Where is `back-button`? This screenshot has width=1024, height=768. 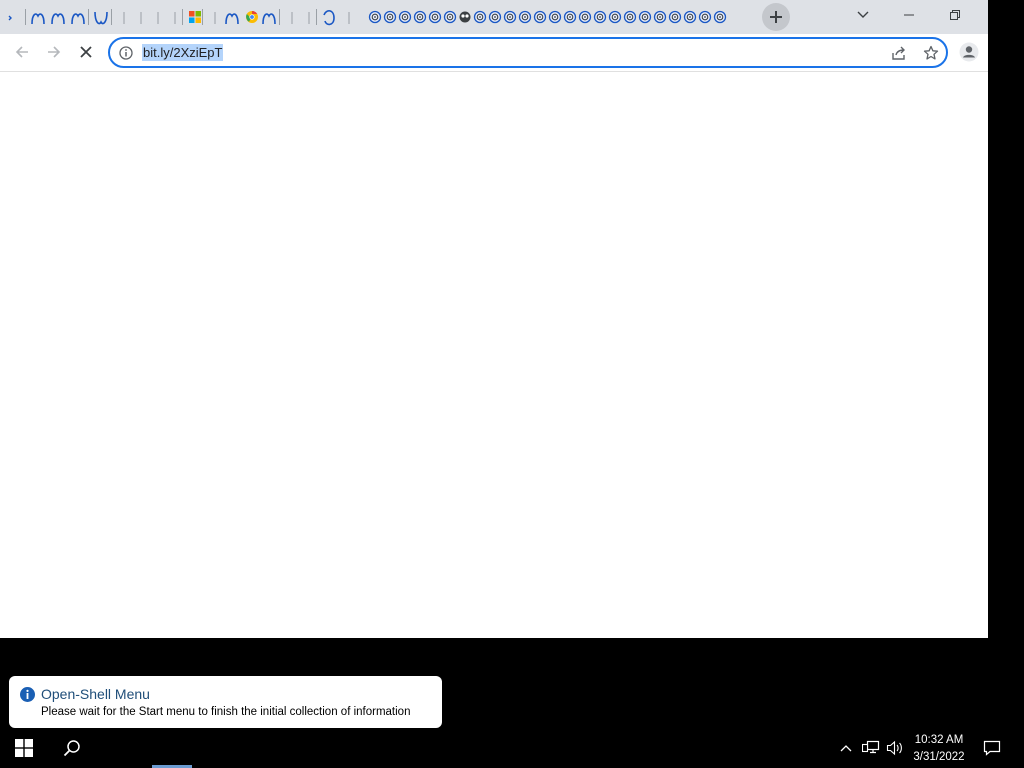
back-button is located at coordinates (22, 52).